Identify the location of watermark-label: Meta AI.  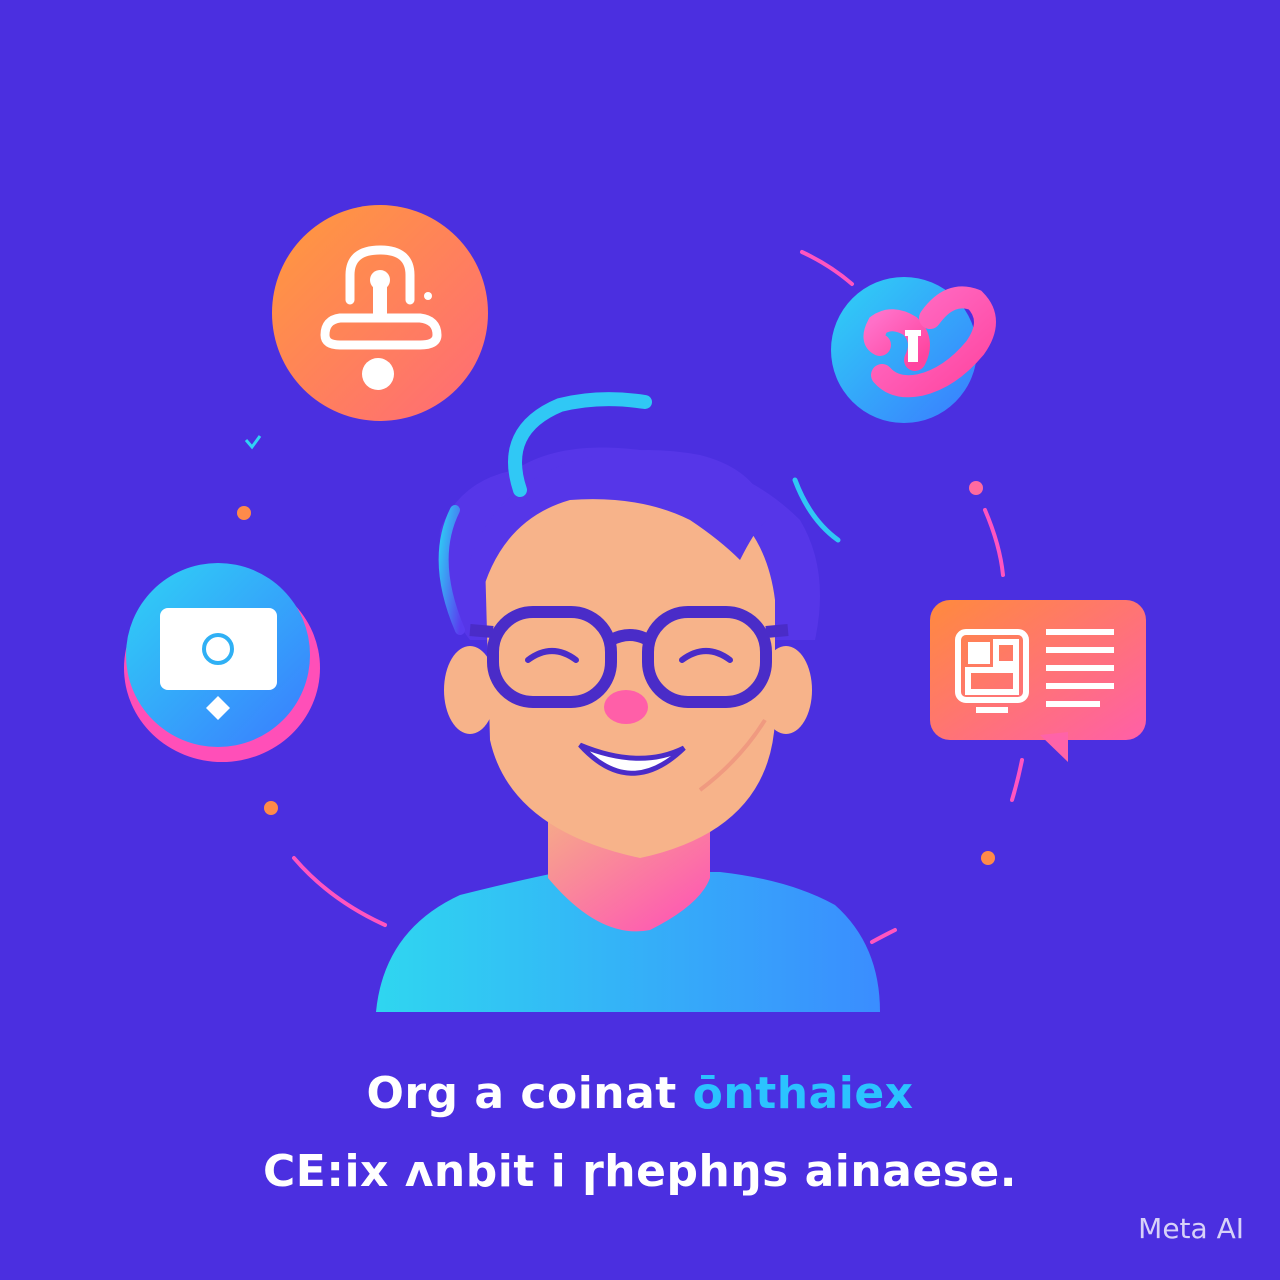
(1191, 1228).